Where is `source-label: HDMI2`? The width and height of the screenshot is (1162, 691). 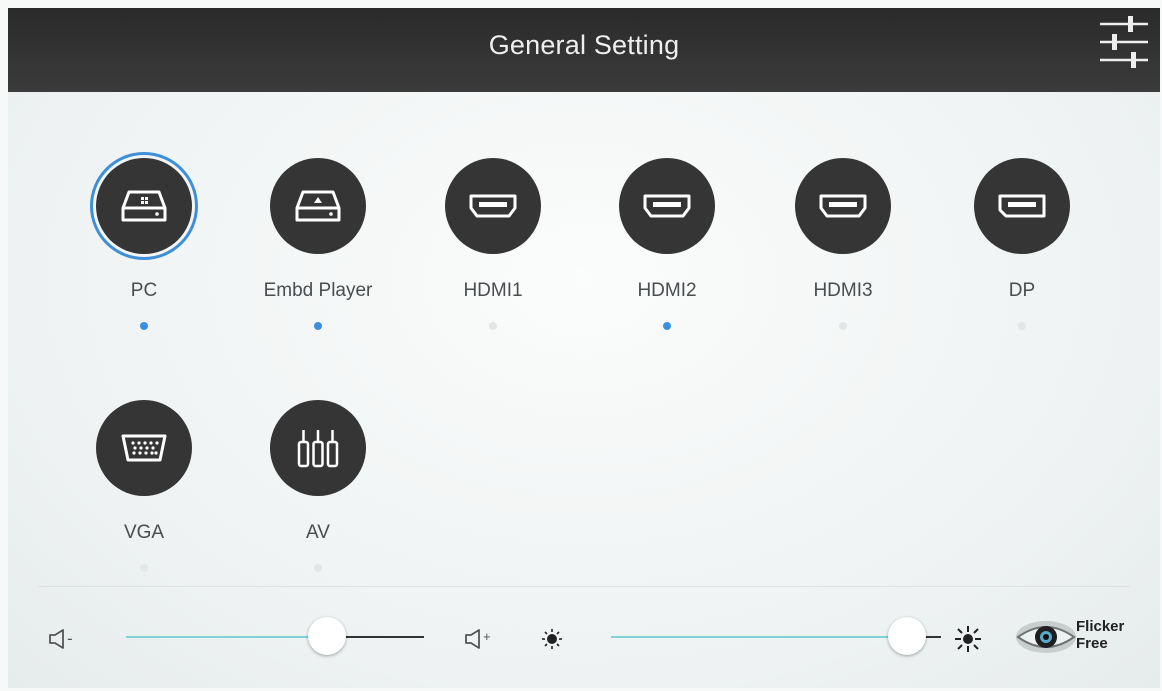
source-label: HDMI2 is located at coordinates (667, 290).